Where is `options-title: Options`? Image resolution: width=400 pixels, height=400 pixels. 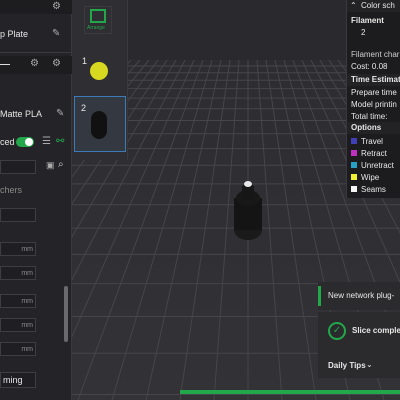
options-title: Options is located at coordinates (366, 127).